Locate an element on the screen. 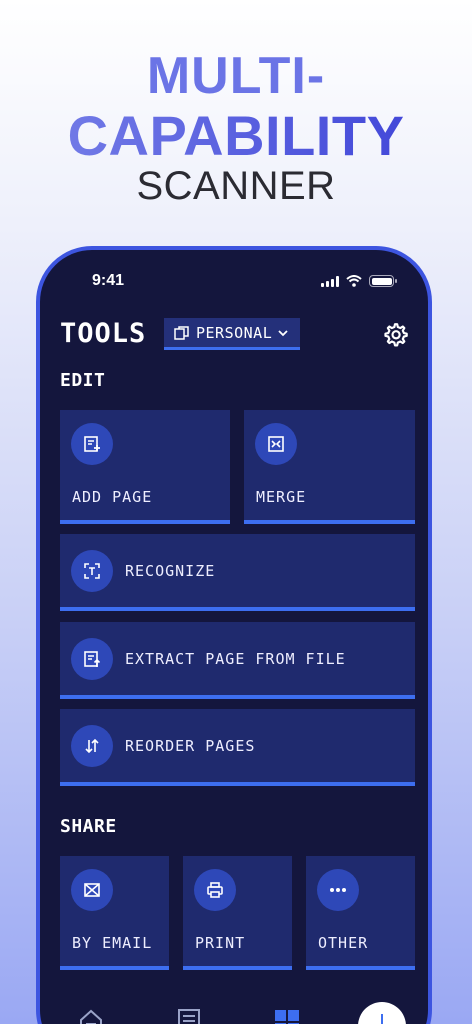 The height and width of the screenshot is (1024, 472). chevron-down-icon is located at coordinates (283, 332).